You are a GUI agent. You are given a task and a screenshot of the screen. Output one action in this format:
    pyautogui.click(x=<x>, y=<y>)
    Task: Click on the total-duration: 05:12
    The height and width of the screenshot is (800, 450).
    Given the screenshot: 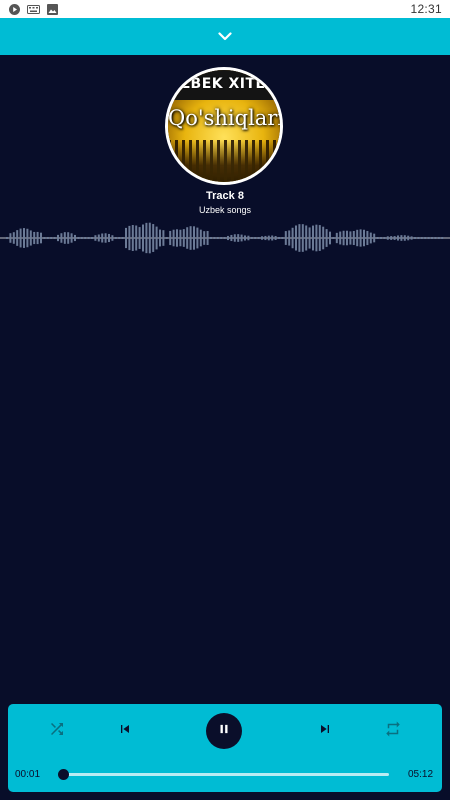 What is the action you would take?
    pyautogui.click(x=421, y=774)
    